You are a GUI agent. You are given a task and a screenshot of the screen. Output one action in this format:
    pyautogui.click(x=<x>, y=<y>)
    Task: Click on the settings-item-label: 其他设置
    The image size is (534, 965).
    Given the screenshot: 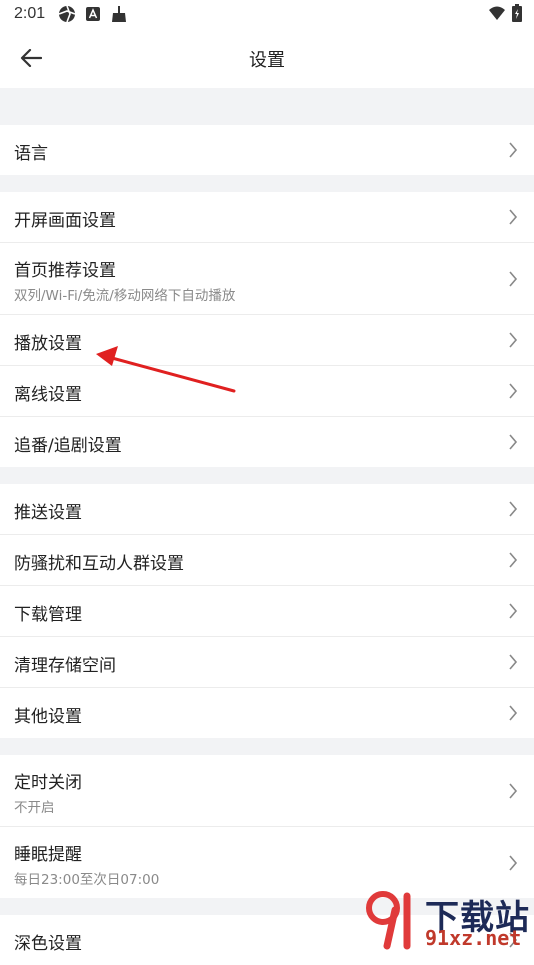 What is the action you would take?
    pyautogui.click(x=48, y=717)
    